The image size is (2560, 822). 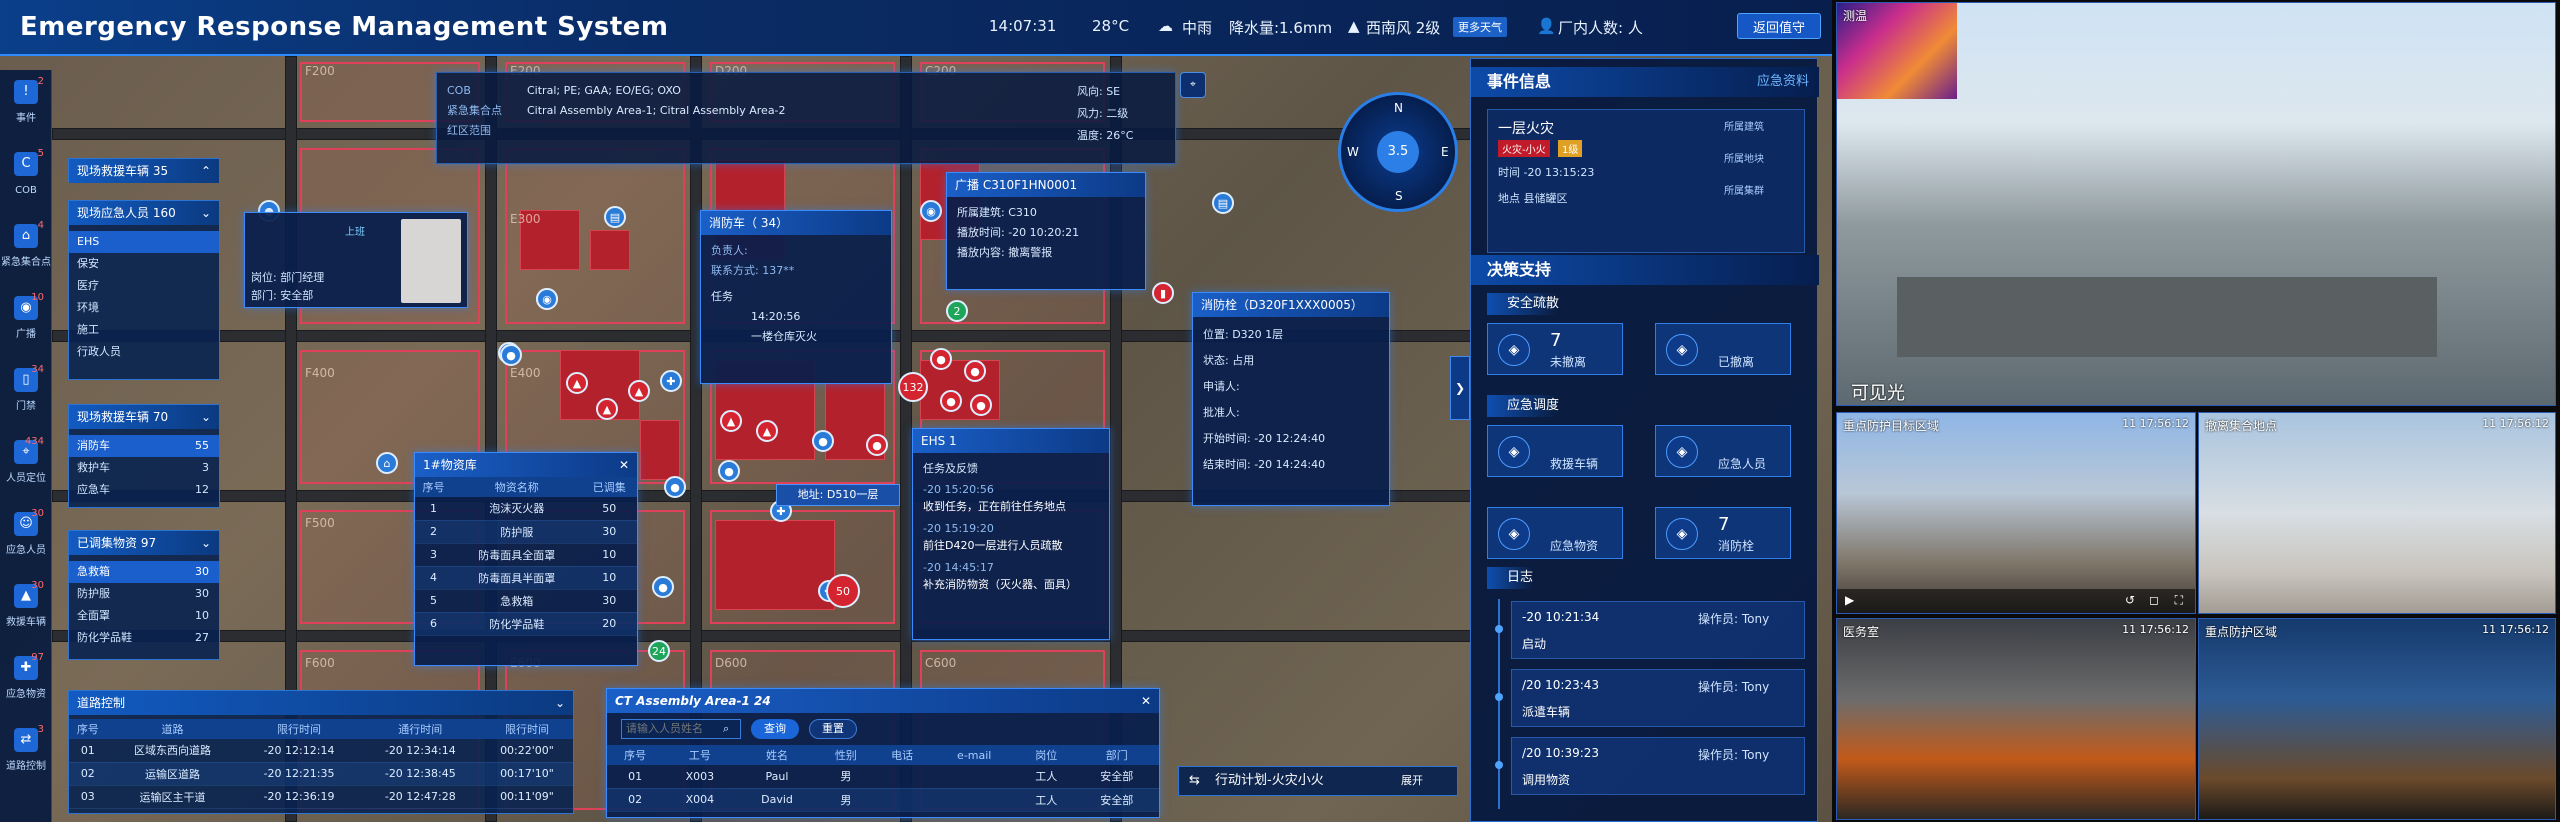 What do you see at coordinates (144, 308) in the screenshot?
I see `personnel-item: 环境` at bounding box center [144, 308].